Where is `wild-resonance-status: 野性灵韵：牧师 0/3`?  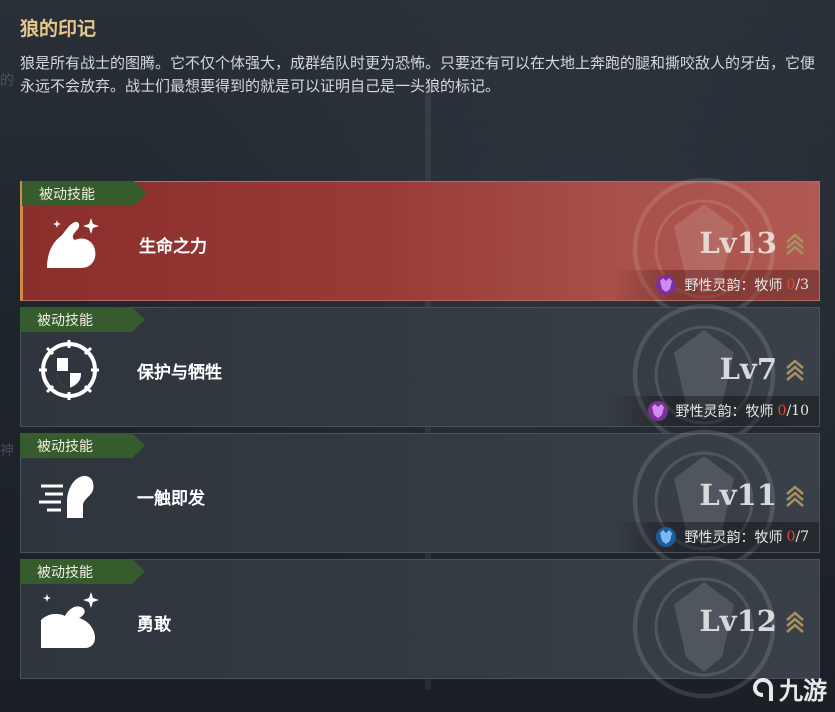
wild-resonance-status: 野性灵韵：牧师 0/3 is located at coordinates (716, 285).